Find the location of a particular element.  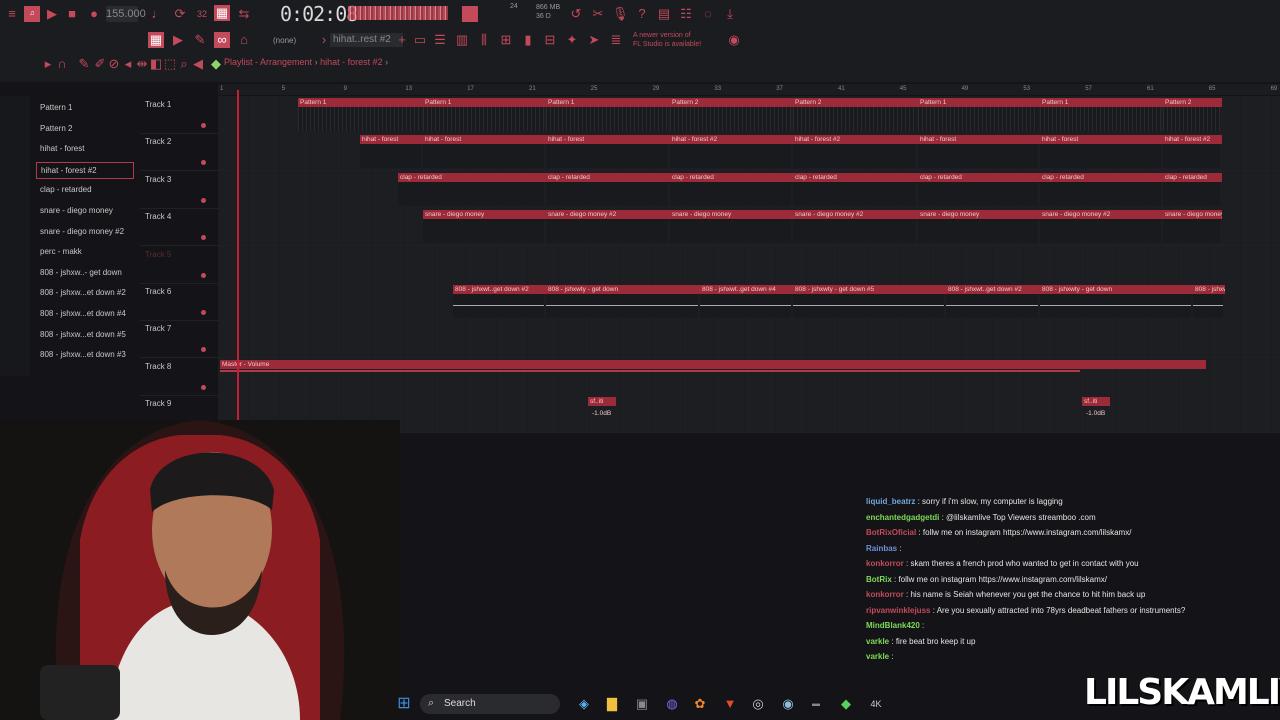

pattern-mode-icon: ▦ is located at coordinates (156, 40).